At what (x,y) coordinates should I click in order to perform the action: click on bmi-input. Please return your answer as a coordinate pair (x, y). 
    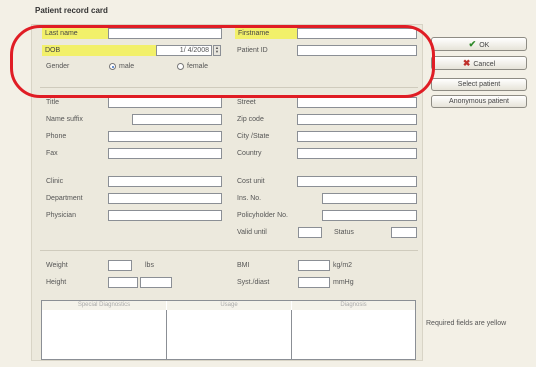
    Looking at the image, I should click on (314, 265).